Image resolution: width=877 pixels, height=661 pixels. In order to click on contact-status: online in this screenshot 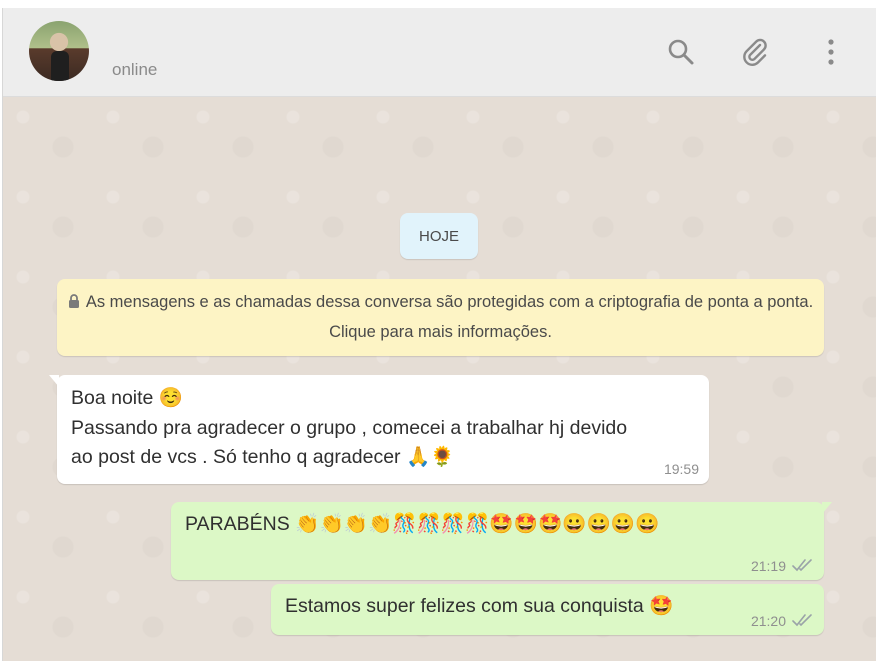, I will do `click(135, 69)`.